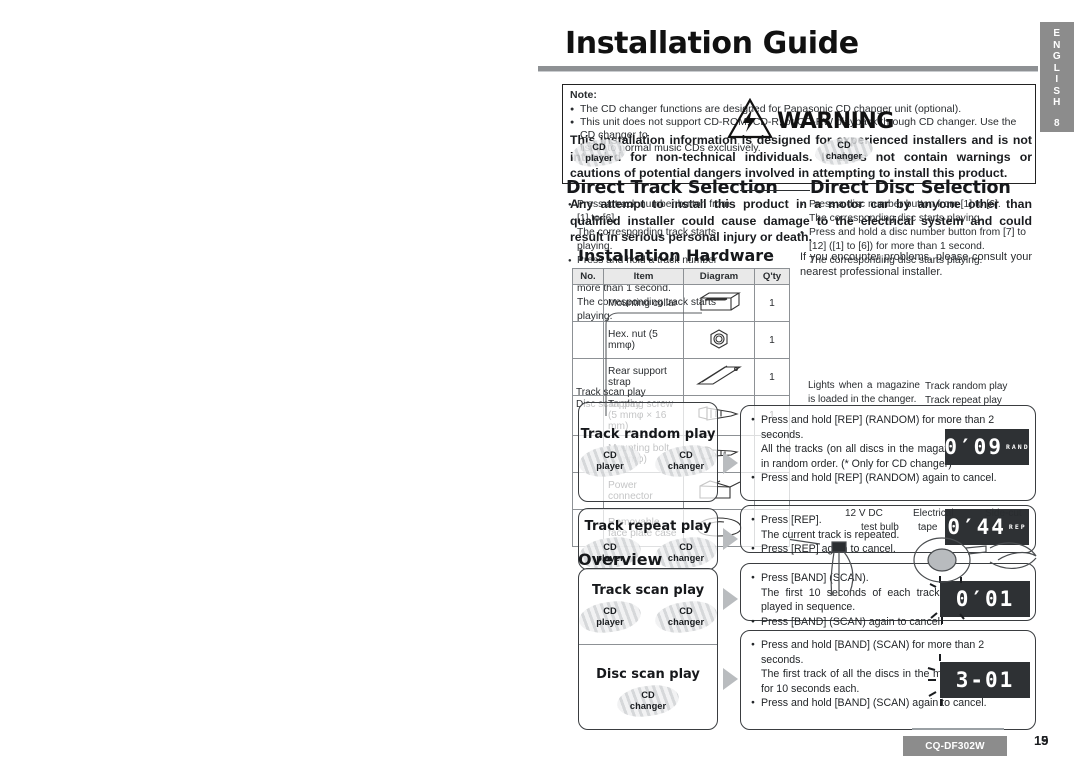  What do you see at coordinates (648, 590) in the screenshot?
I see `play-mode-name: Track scan play` at bounding box center [648, 590].